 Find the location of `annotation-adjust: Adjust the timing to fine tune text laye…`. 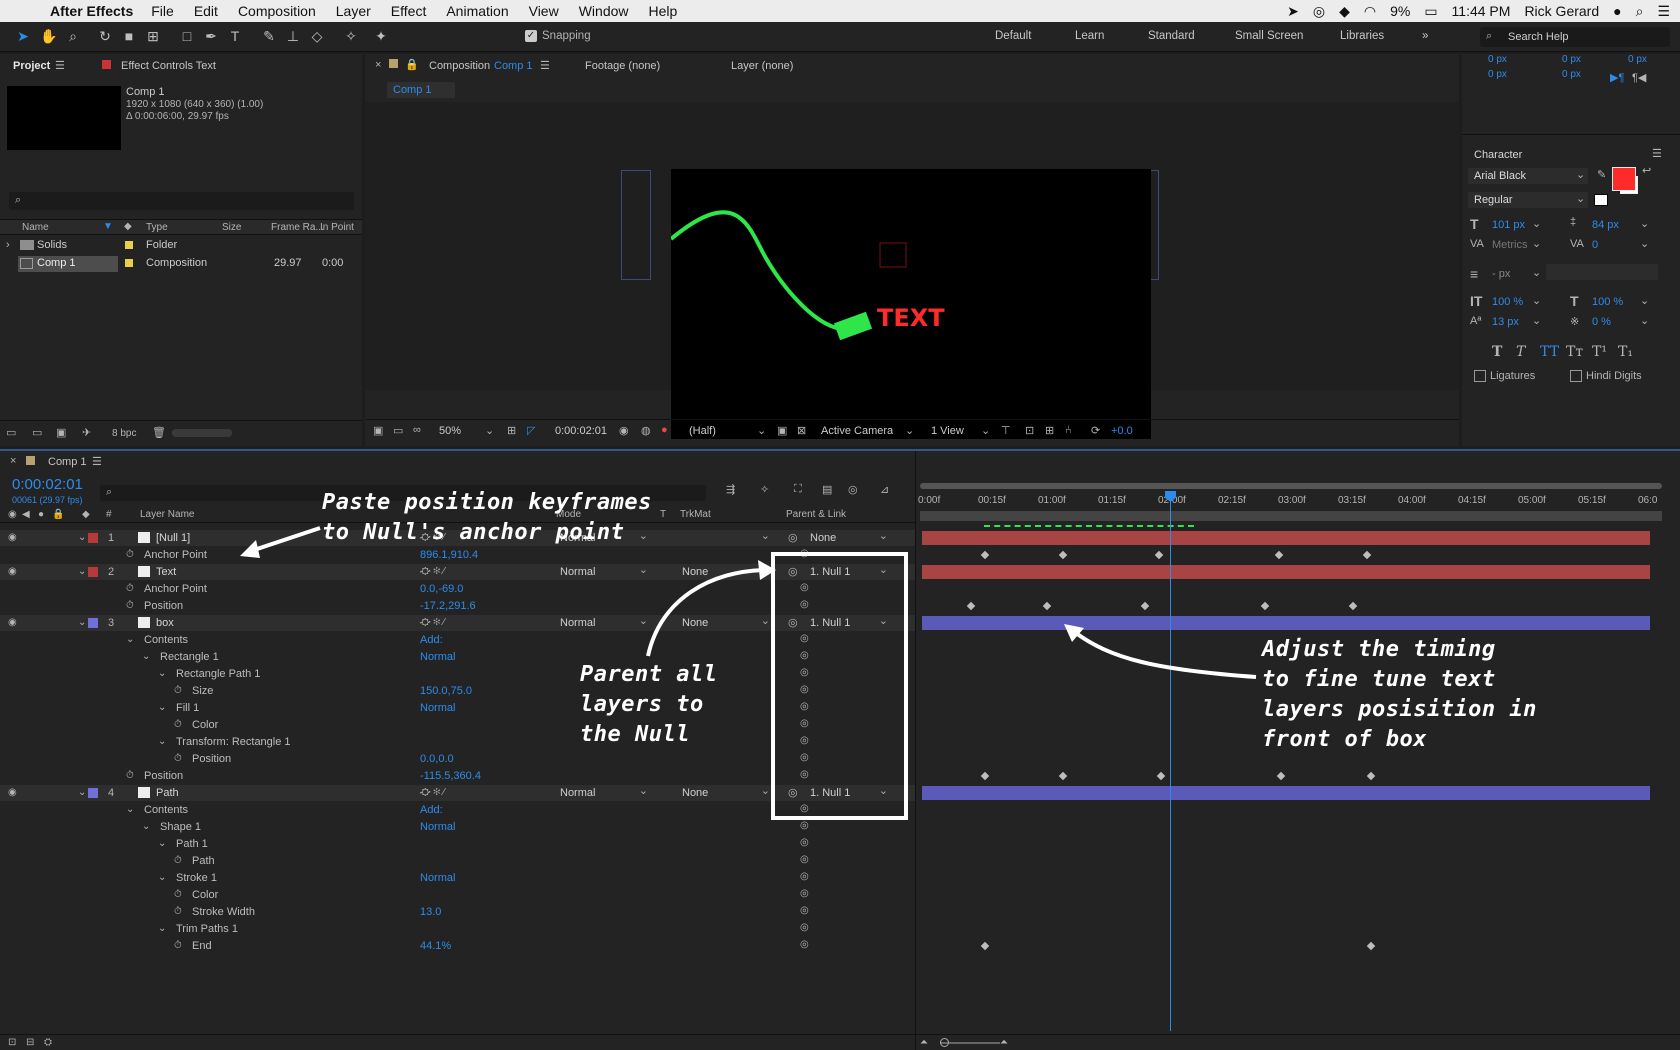

annotation-adjust: Adjust the timing to fine tune text laye… is located at coordinates (1399, 694).